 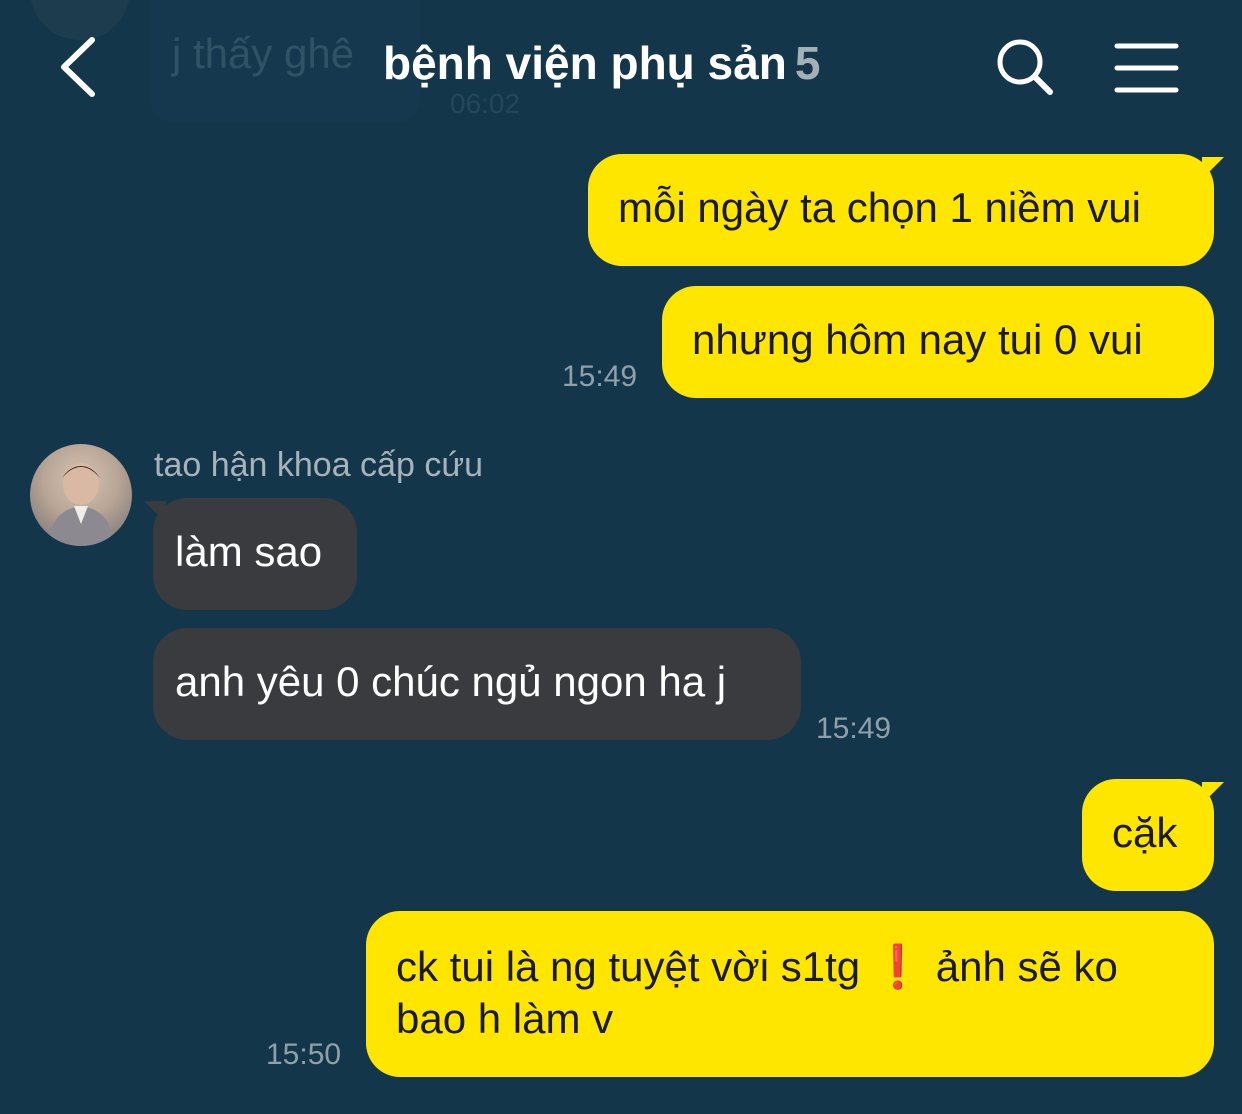 I want to click on exclamation-emoji-icon: ❗, so click(x=898, y=966).